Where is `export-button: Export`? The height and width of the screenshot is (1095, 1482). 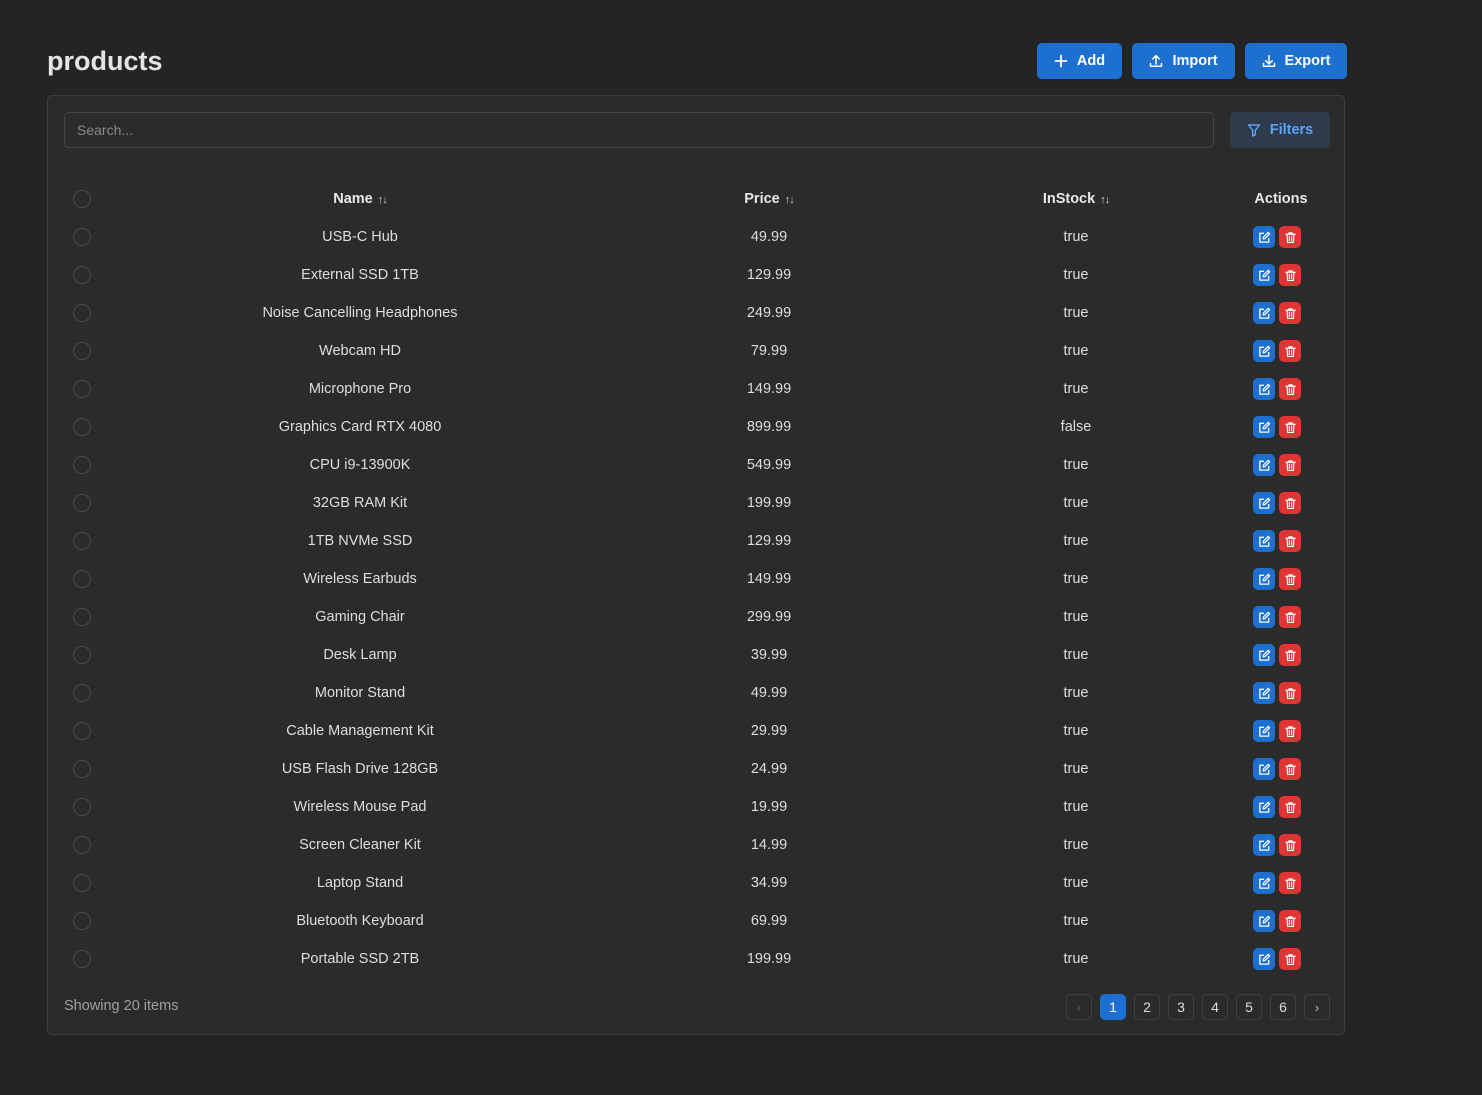 export-button: Export is located at coordinates (1296, 61).